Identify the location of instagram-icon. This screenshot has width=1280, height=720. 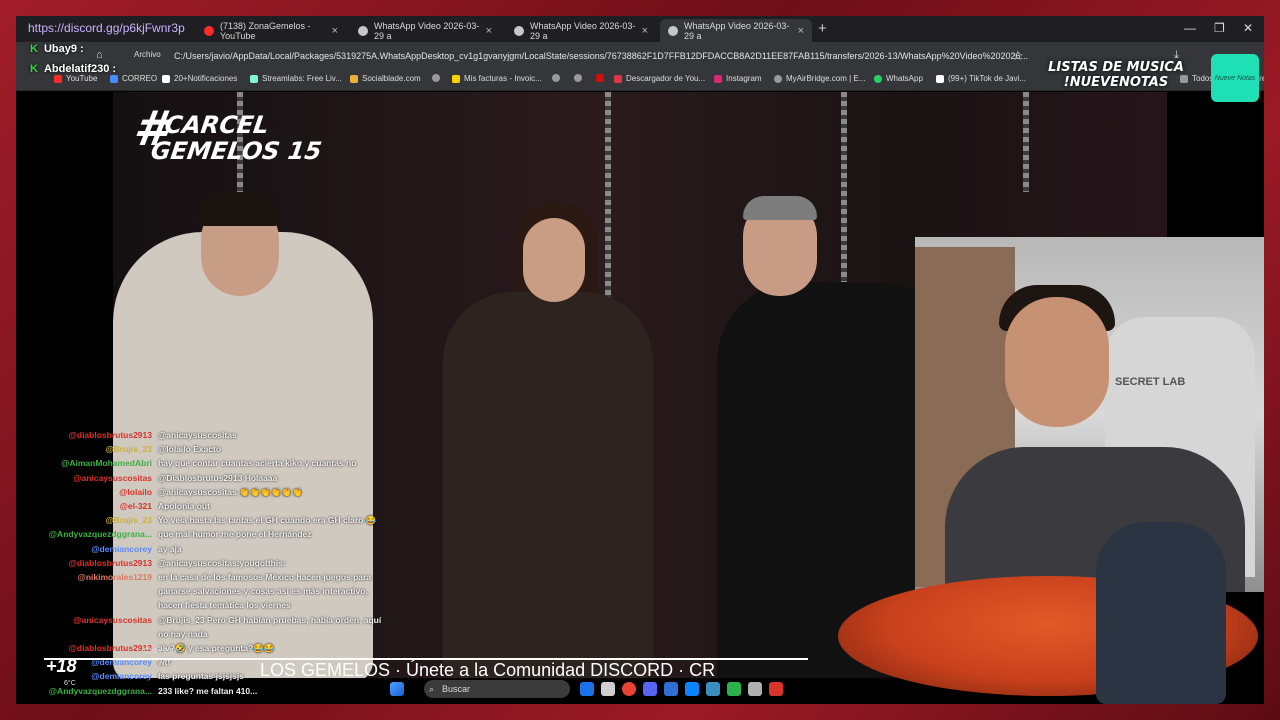
(718, 78).